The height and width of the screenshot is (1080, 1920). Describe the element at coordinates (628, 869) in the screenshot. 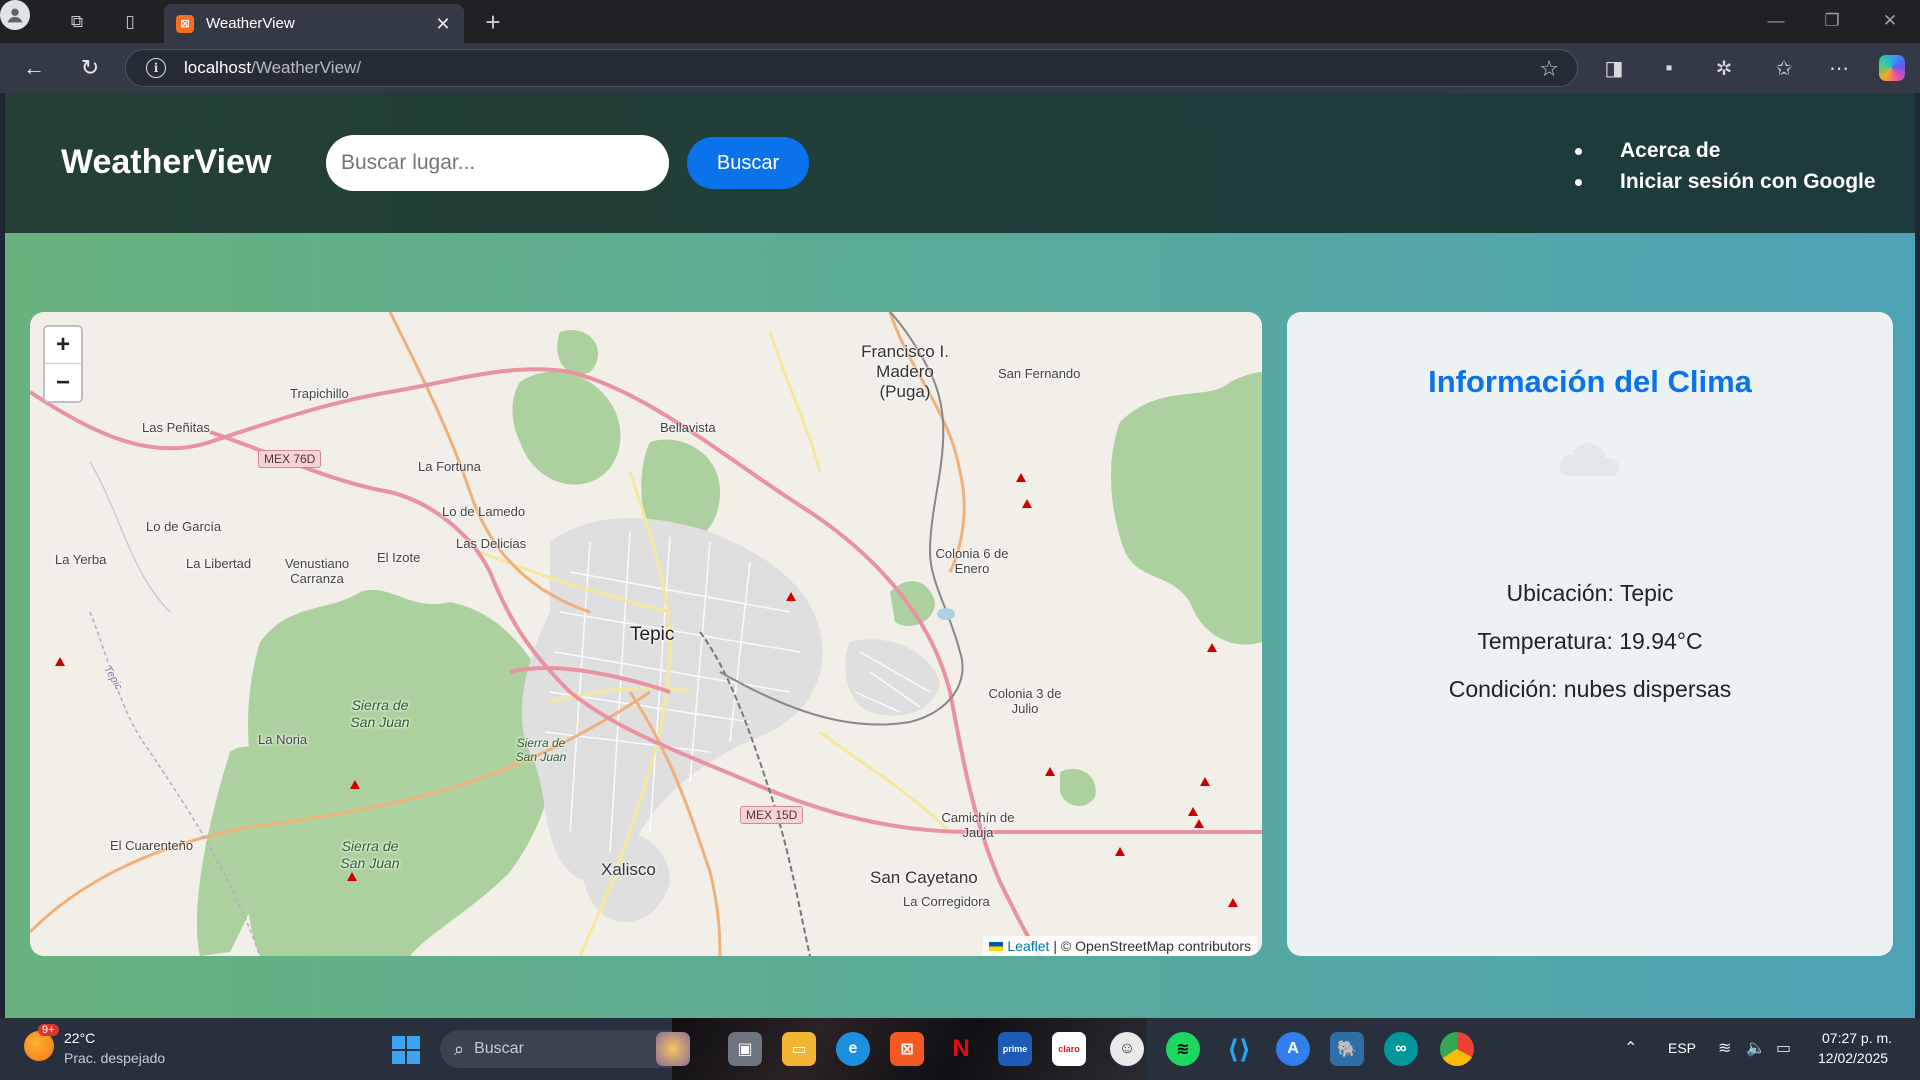

I see `map-label: Xalisco` at that location.